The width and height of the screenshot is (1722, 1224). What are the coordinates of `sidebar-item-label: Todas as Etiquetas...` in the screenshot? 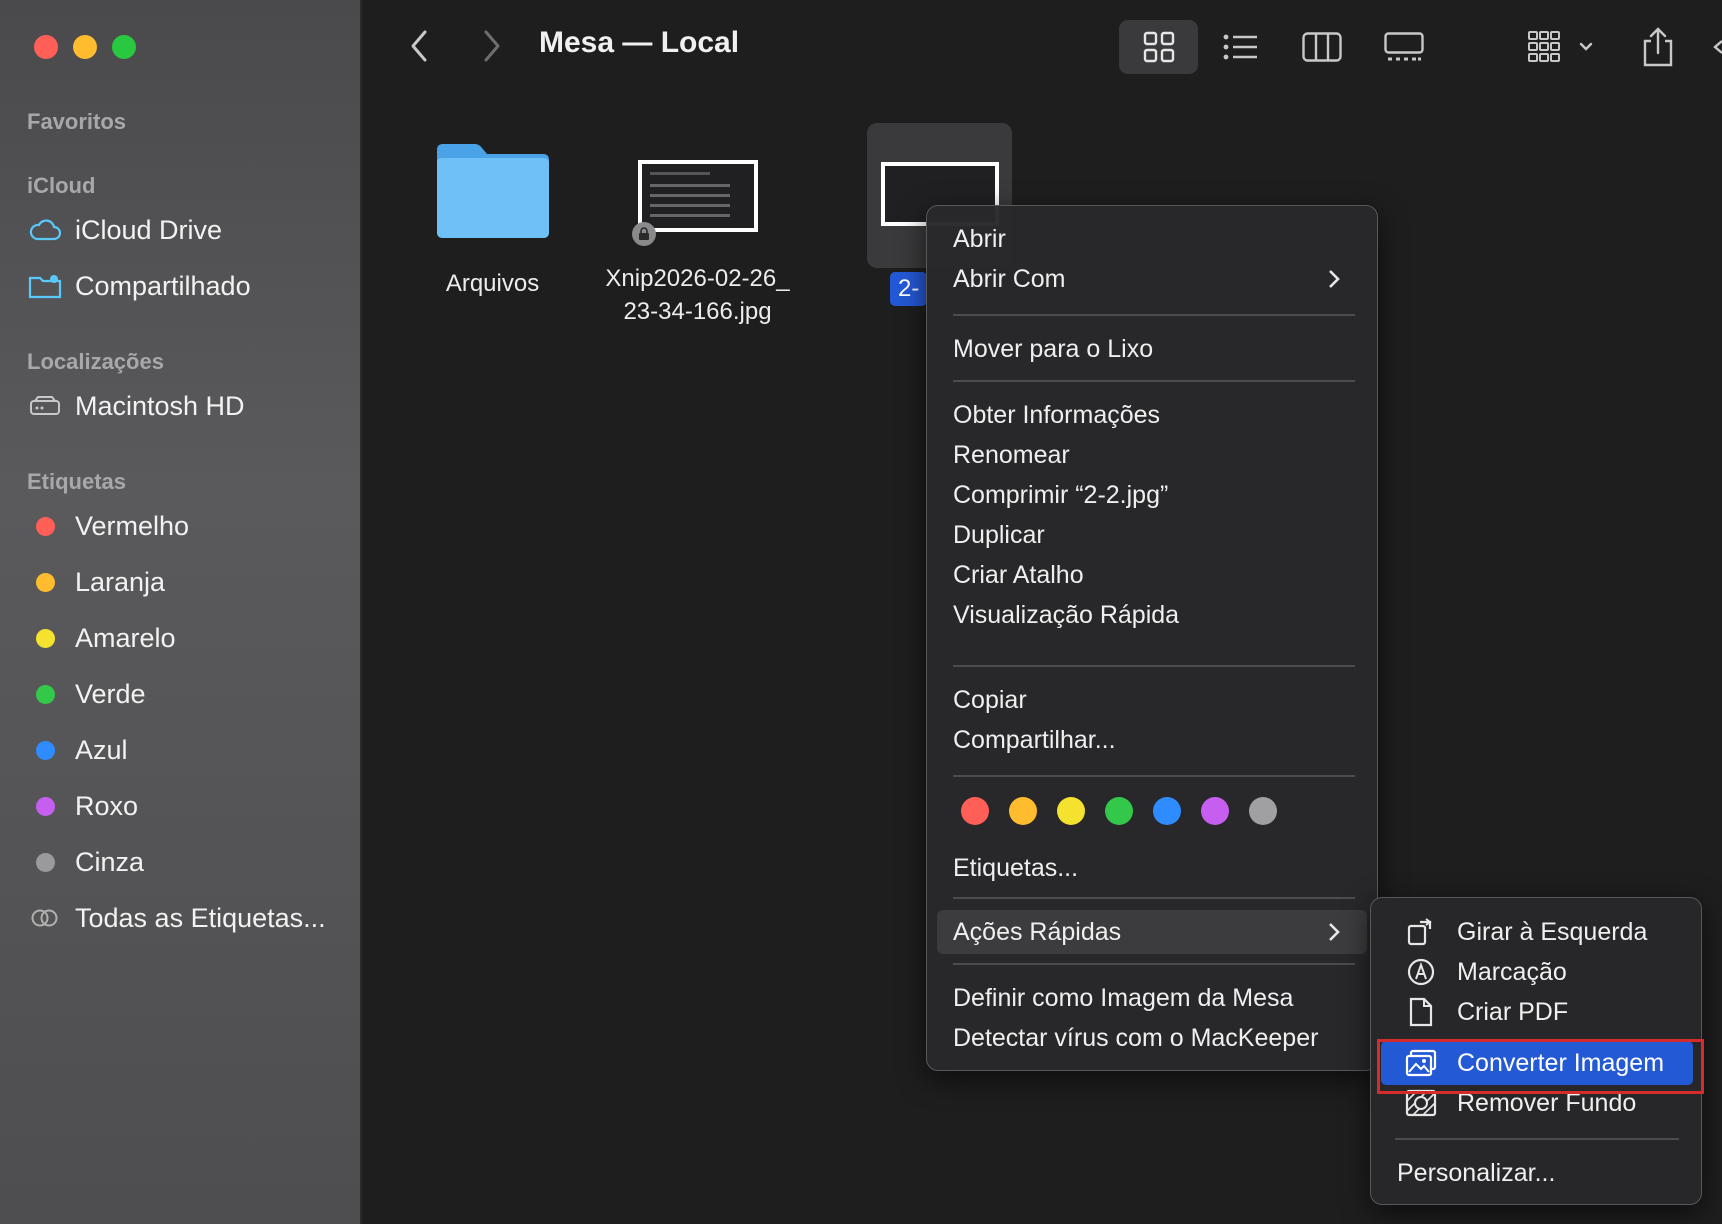 It's located at (200, 917).